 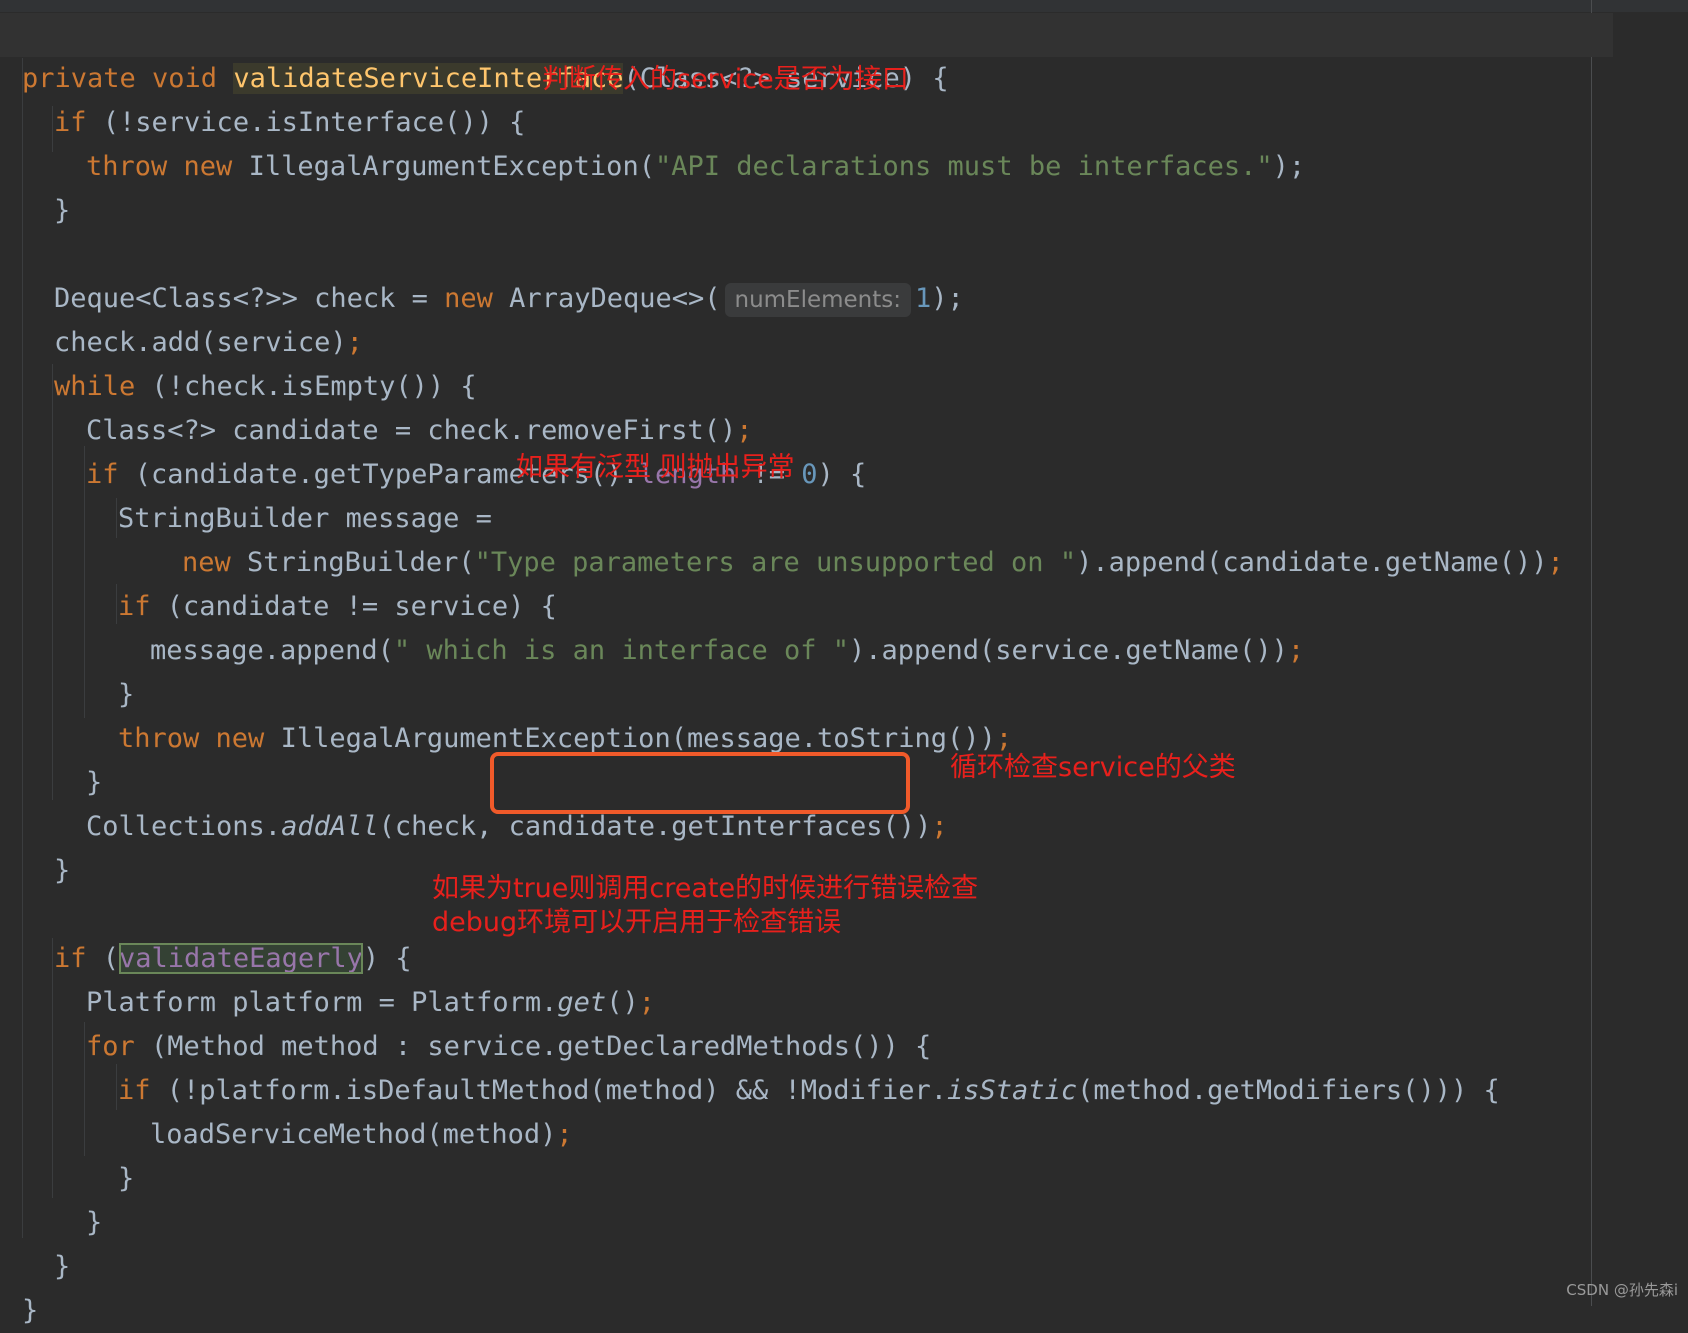 I want to click on code-line: loadServiceMethod(method);, so click(x=286, y=1109).